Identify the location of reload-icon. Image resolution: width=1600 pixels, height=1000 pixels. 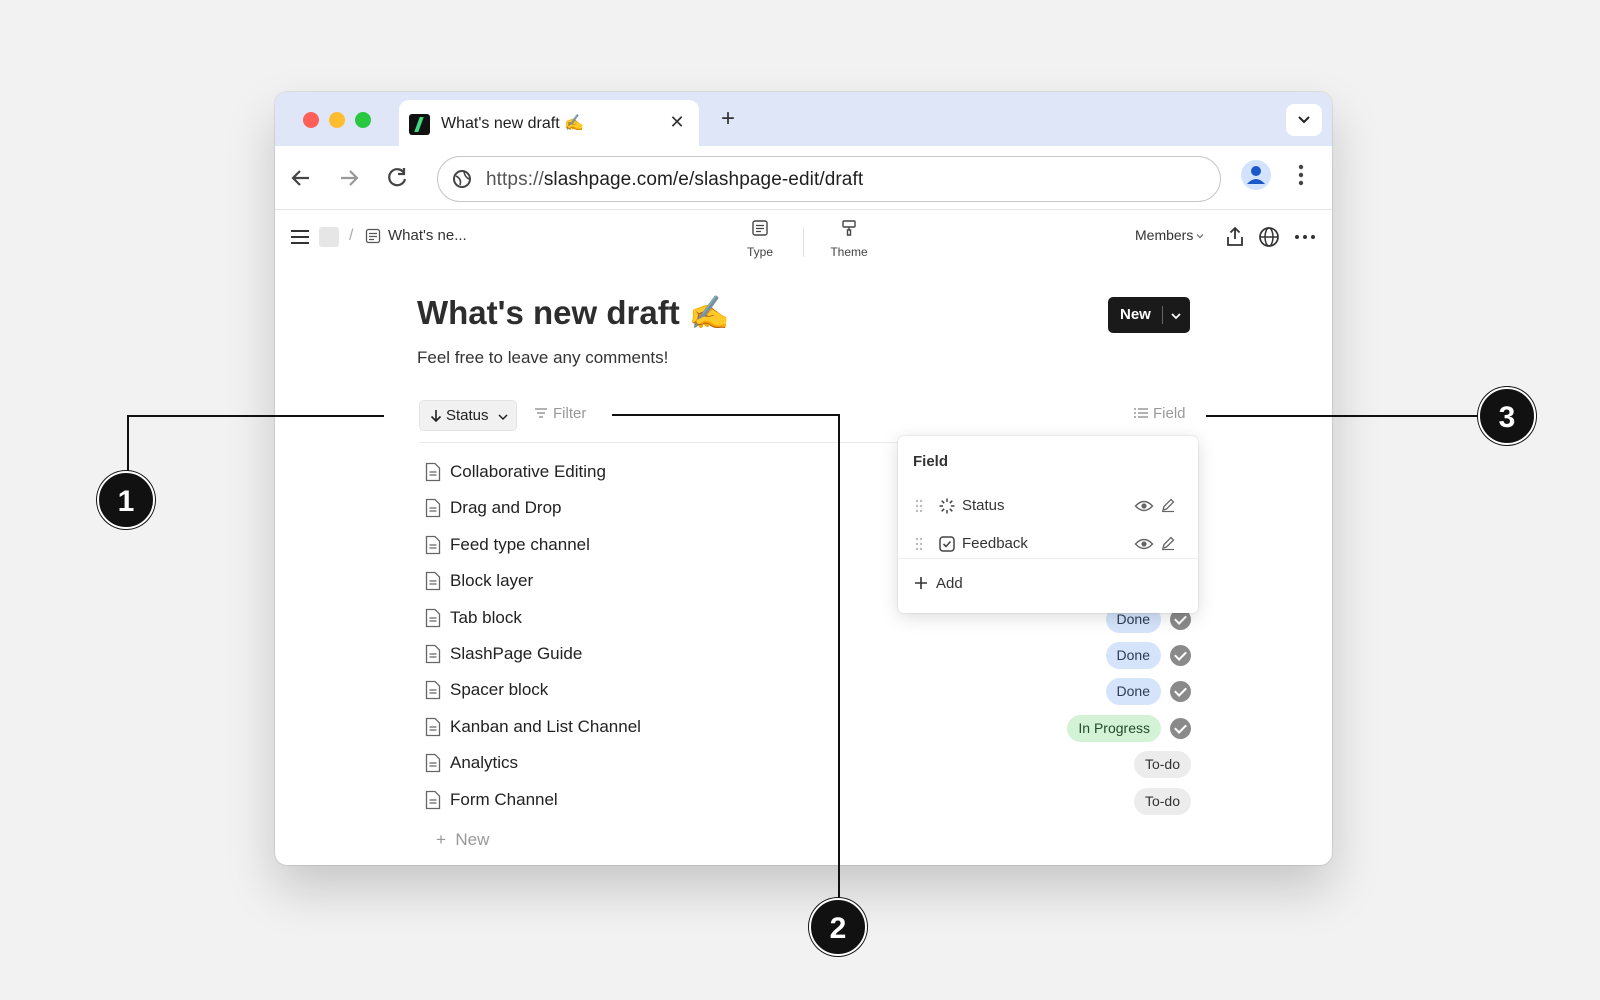
(397, 178).